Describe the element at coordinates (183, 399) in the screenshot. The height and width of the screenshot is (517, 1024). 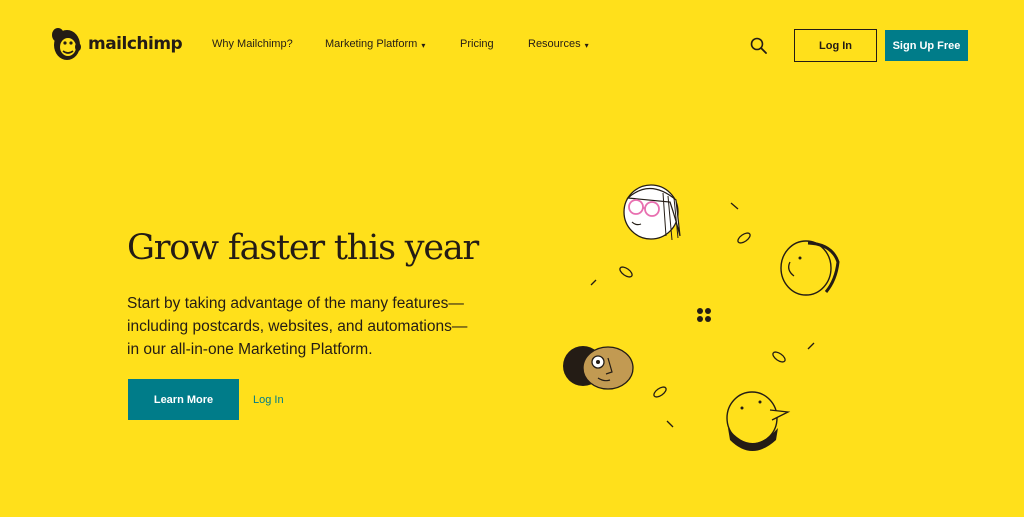
I see `learn-more-button: Learn More` at that location.